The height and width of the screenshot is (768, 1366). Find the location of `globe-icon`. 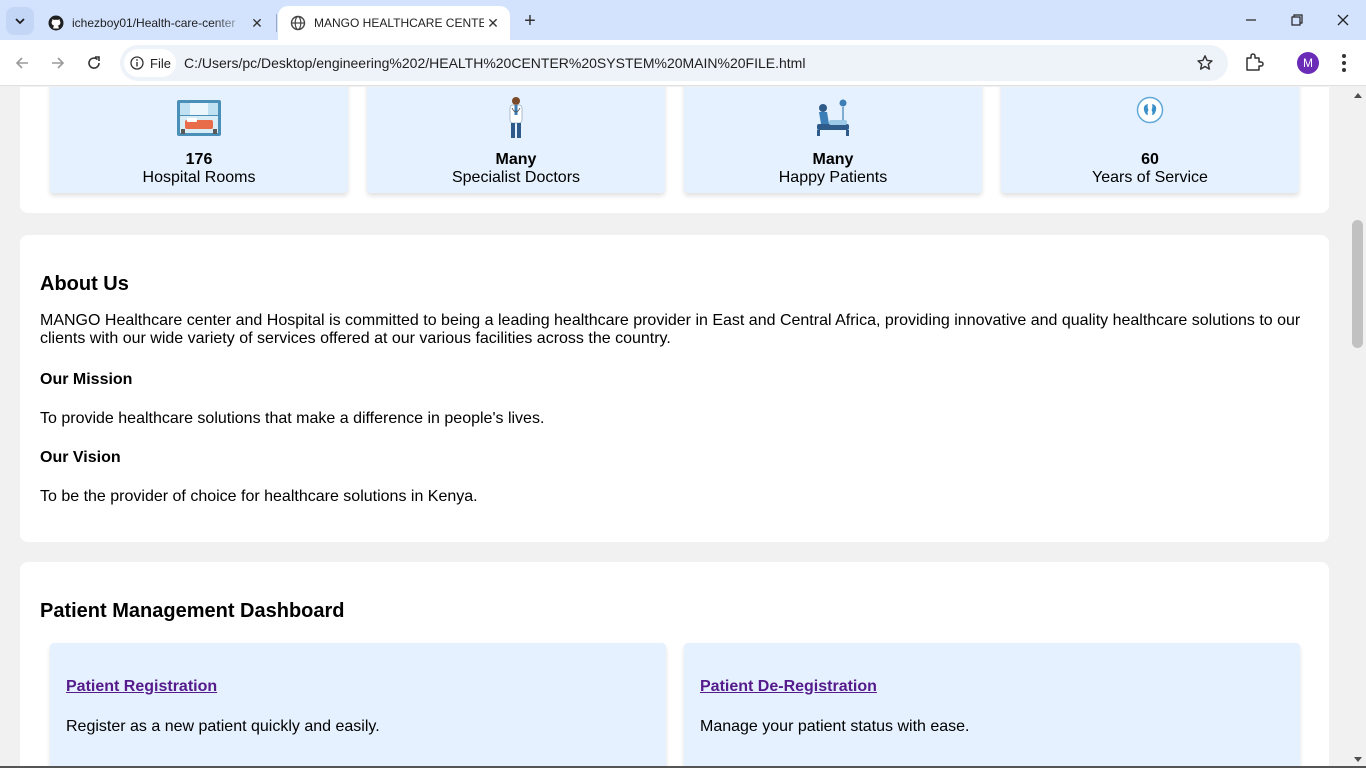

globe-icon is located at coordinates (298, 23).